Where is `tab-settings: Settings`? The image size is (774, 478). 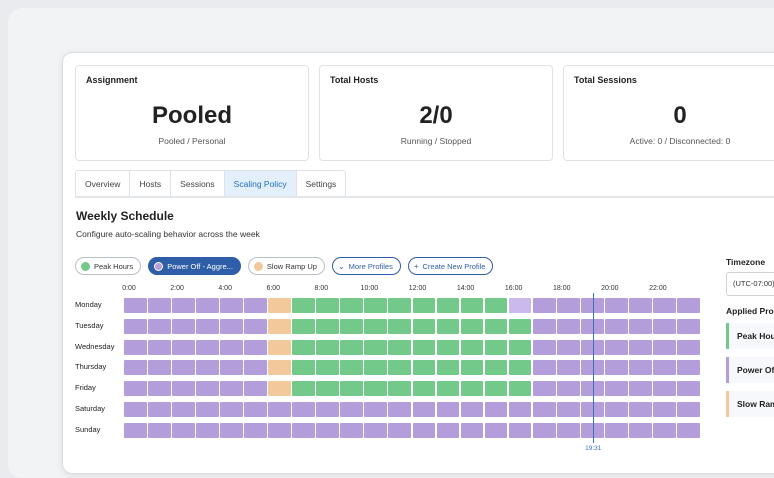 tab-settings: Settings is located at coordinates (321, 184).